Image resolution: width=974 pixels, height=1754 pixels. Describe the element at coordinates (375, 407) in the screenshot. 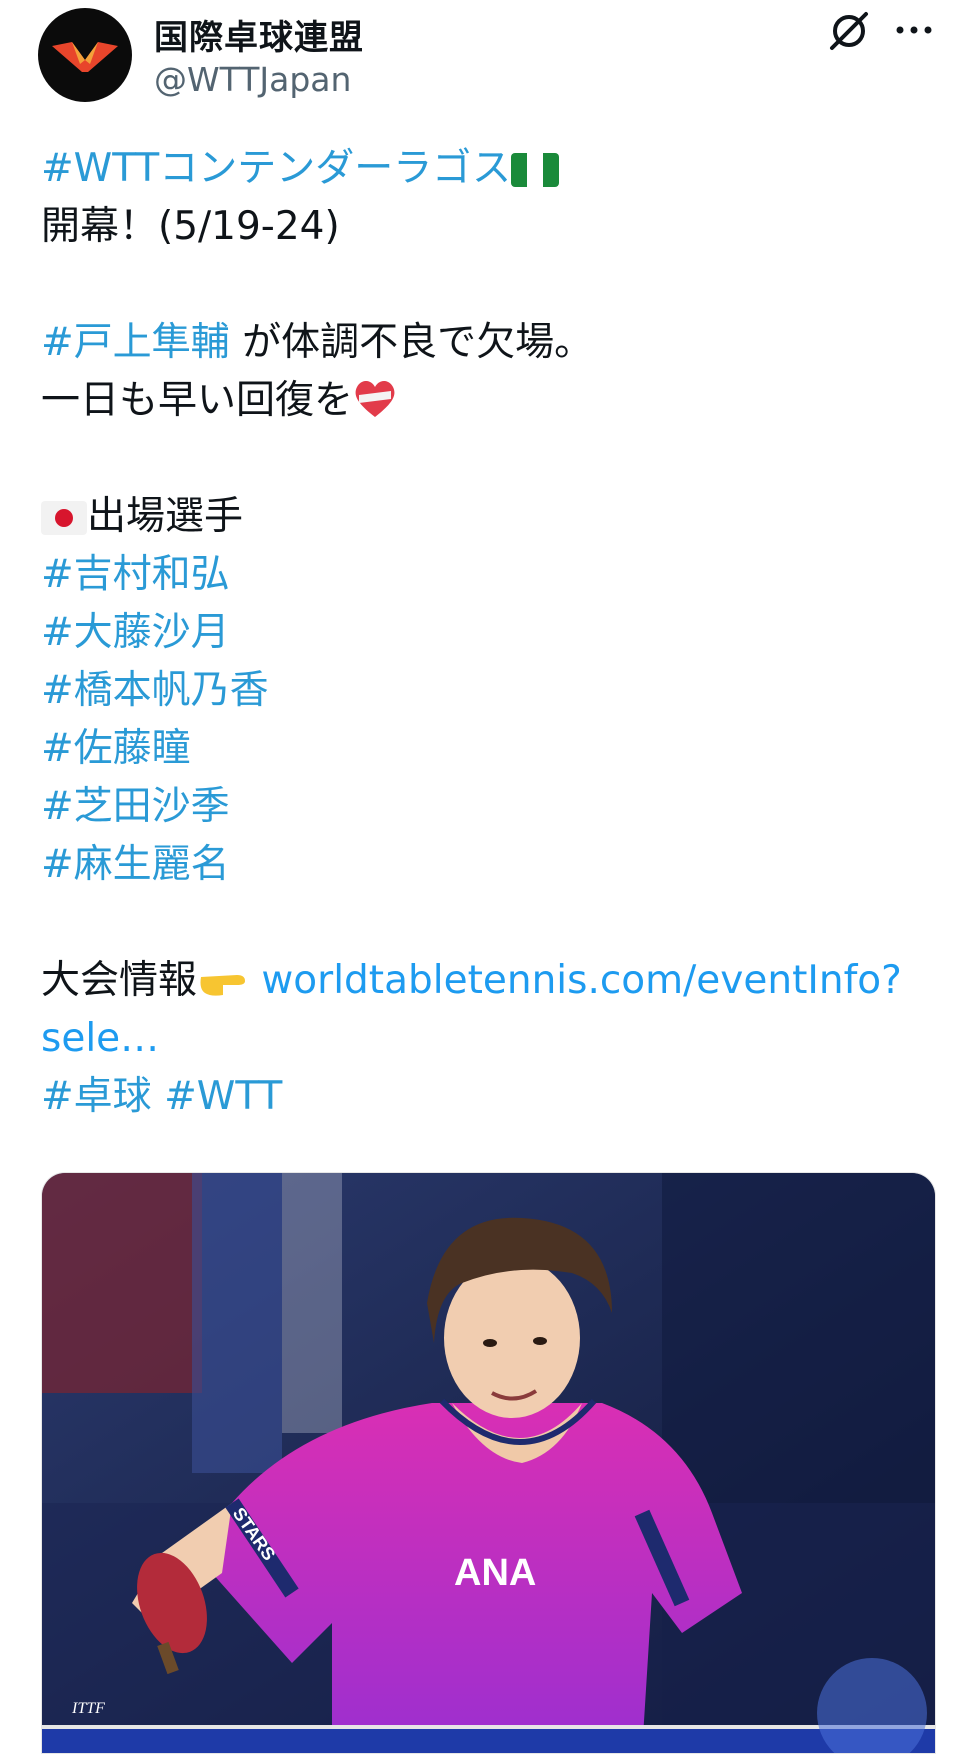

I see `mending-heart-icon` at that location.